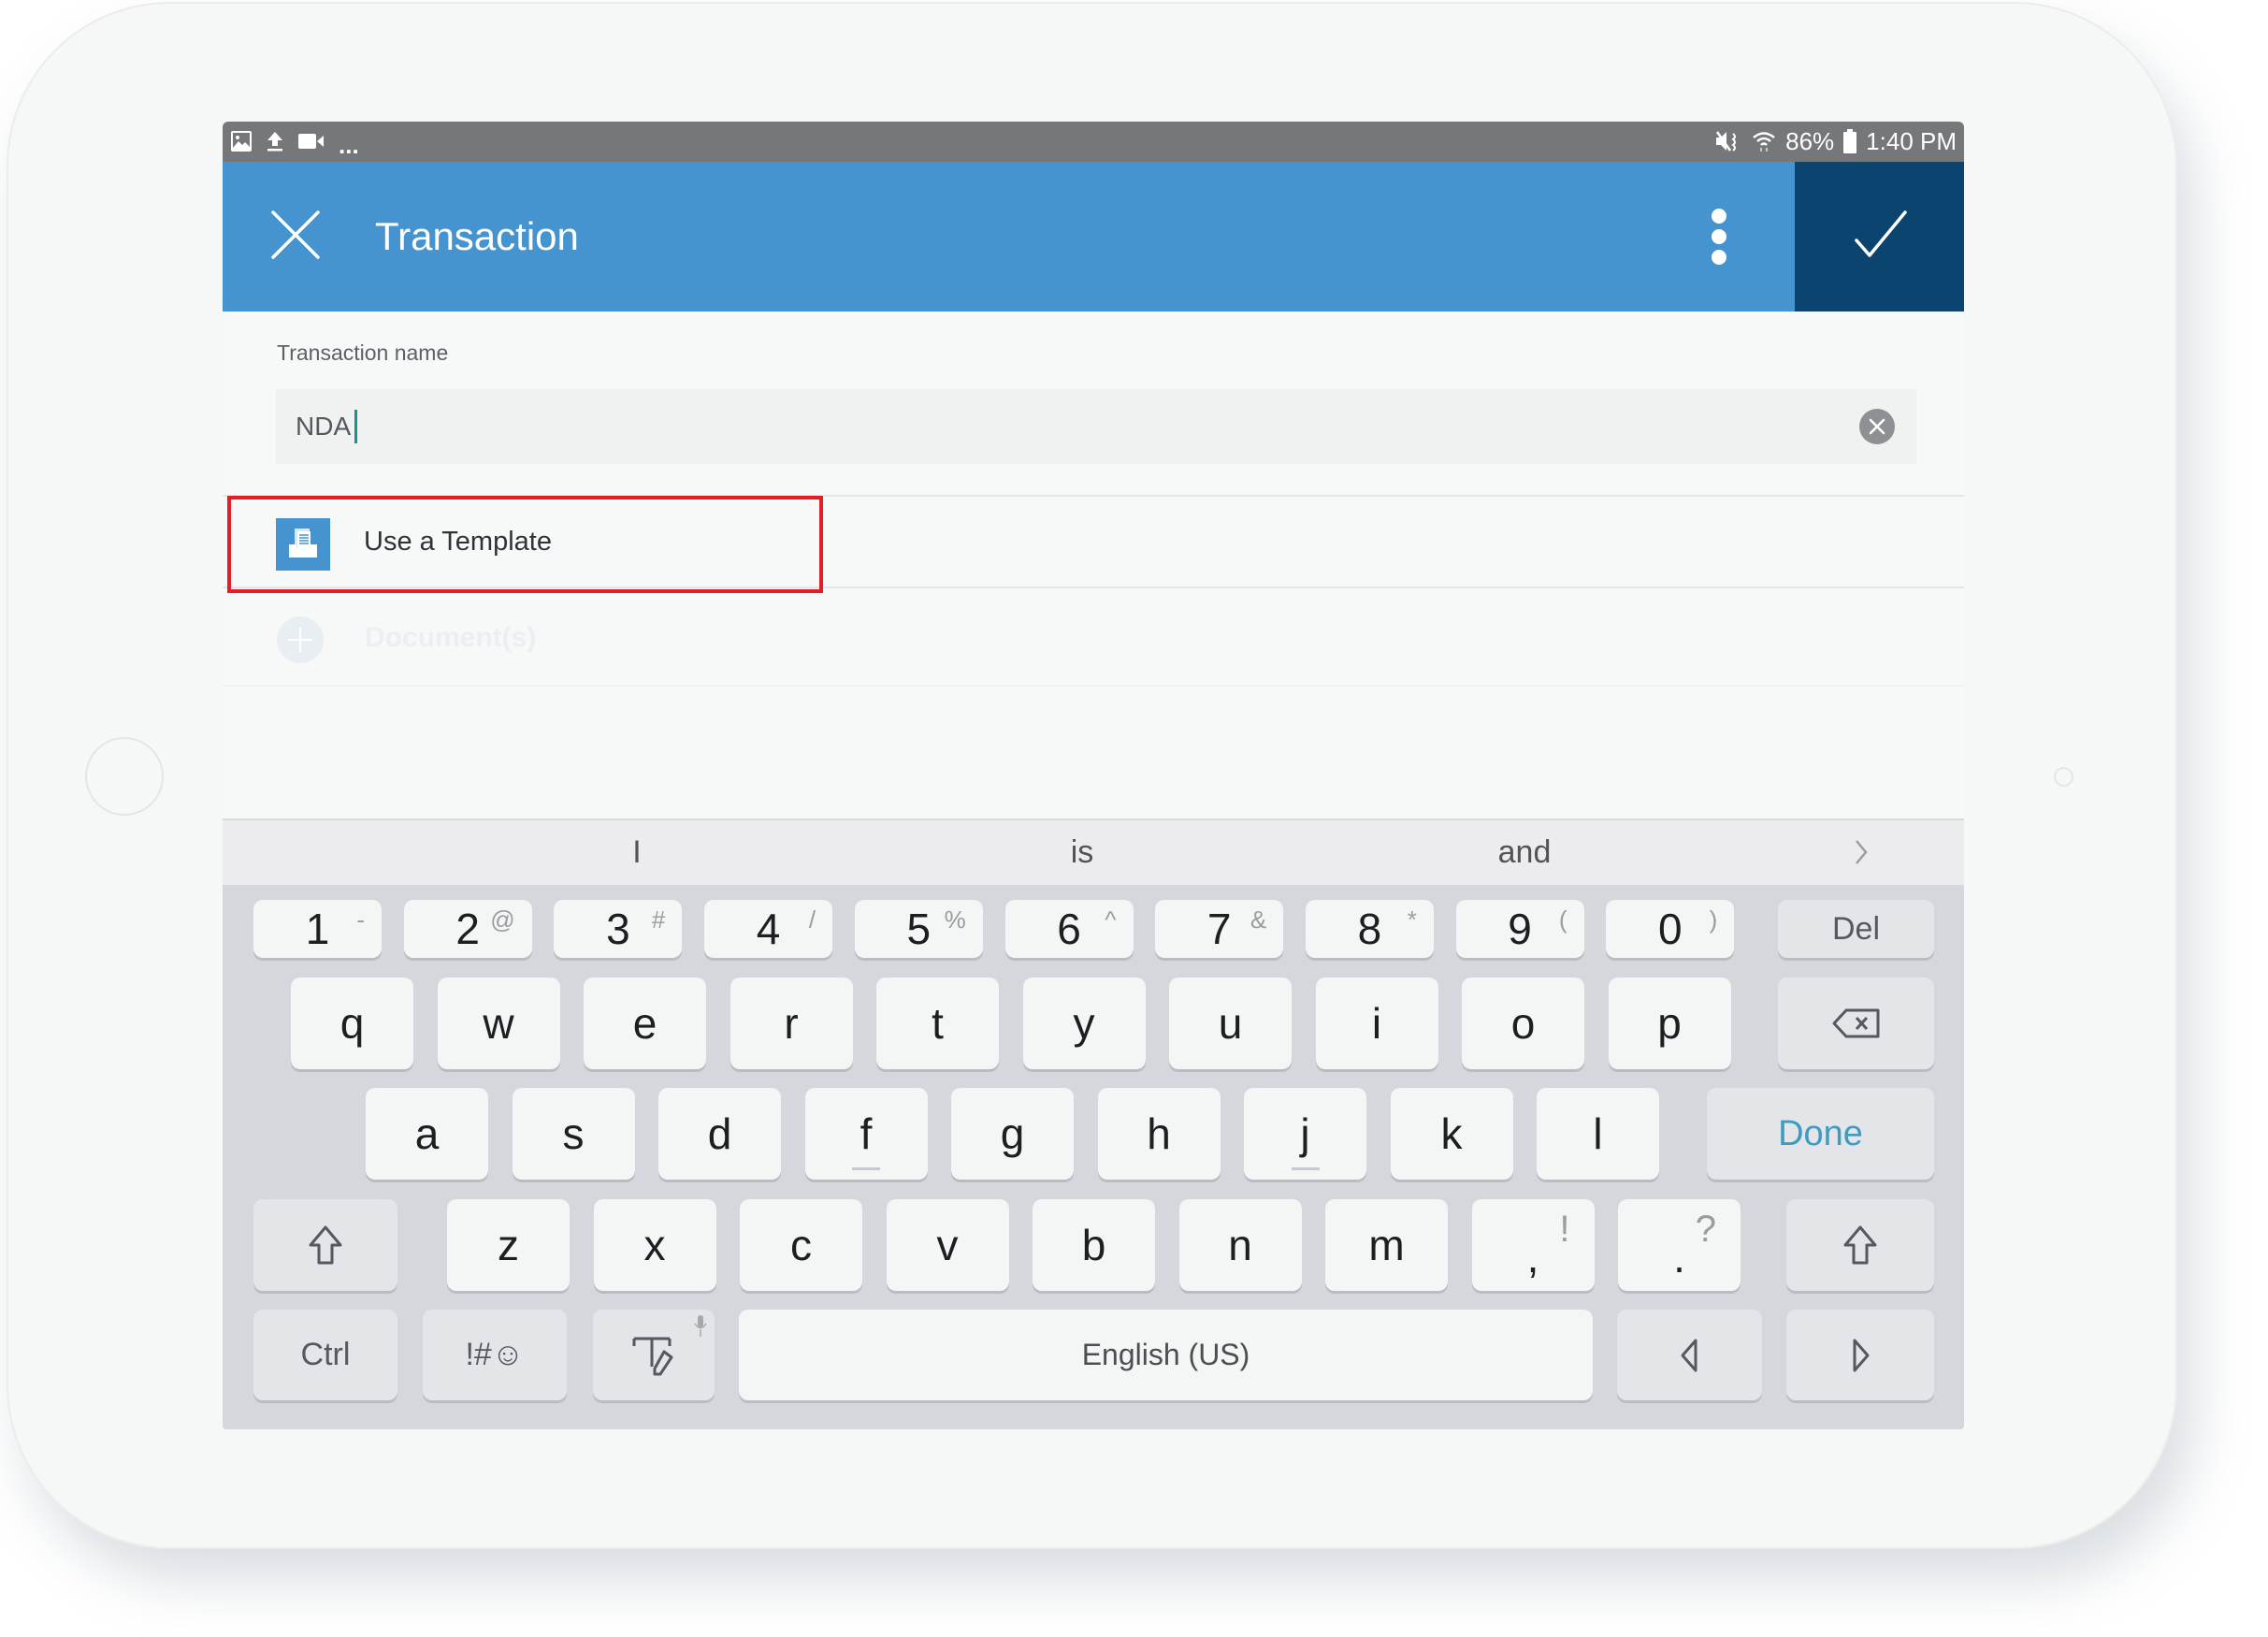 Image resolution: width=2268 pixels, height=1637 pixels. I want to click on key-label: n, so click(1240, 1245).